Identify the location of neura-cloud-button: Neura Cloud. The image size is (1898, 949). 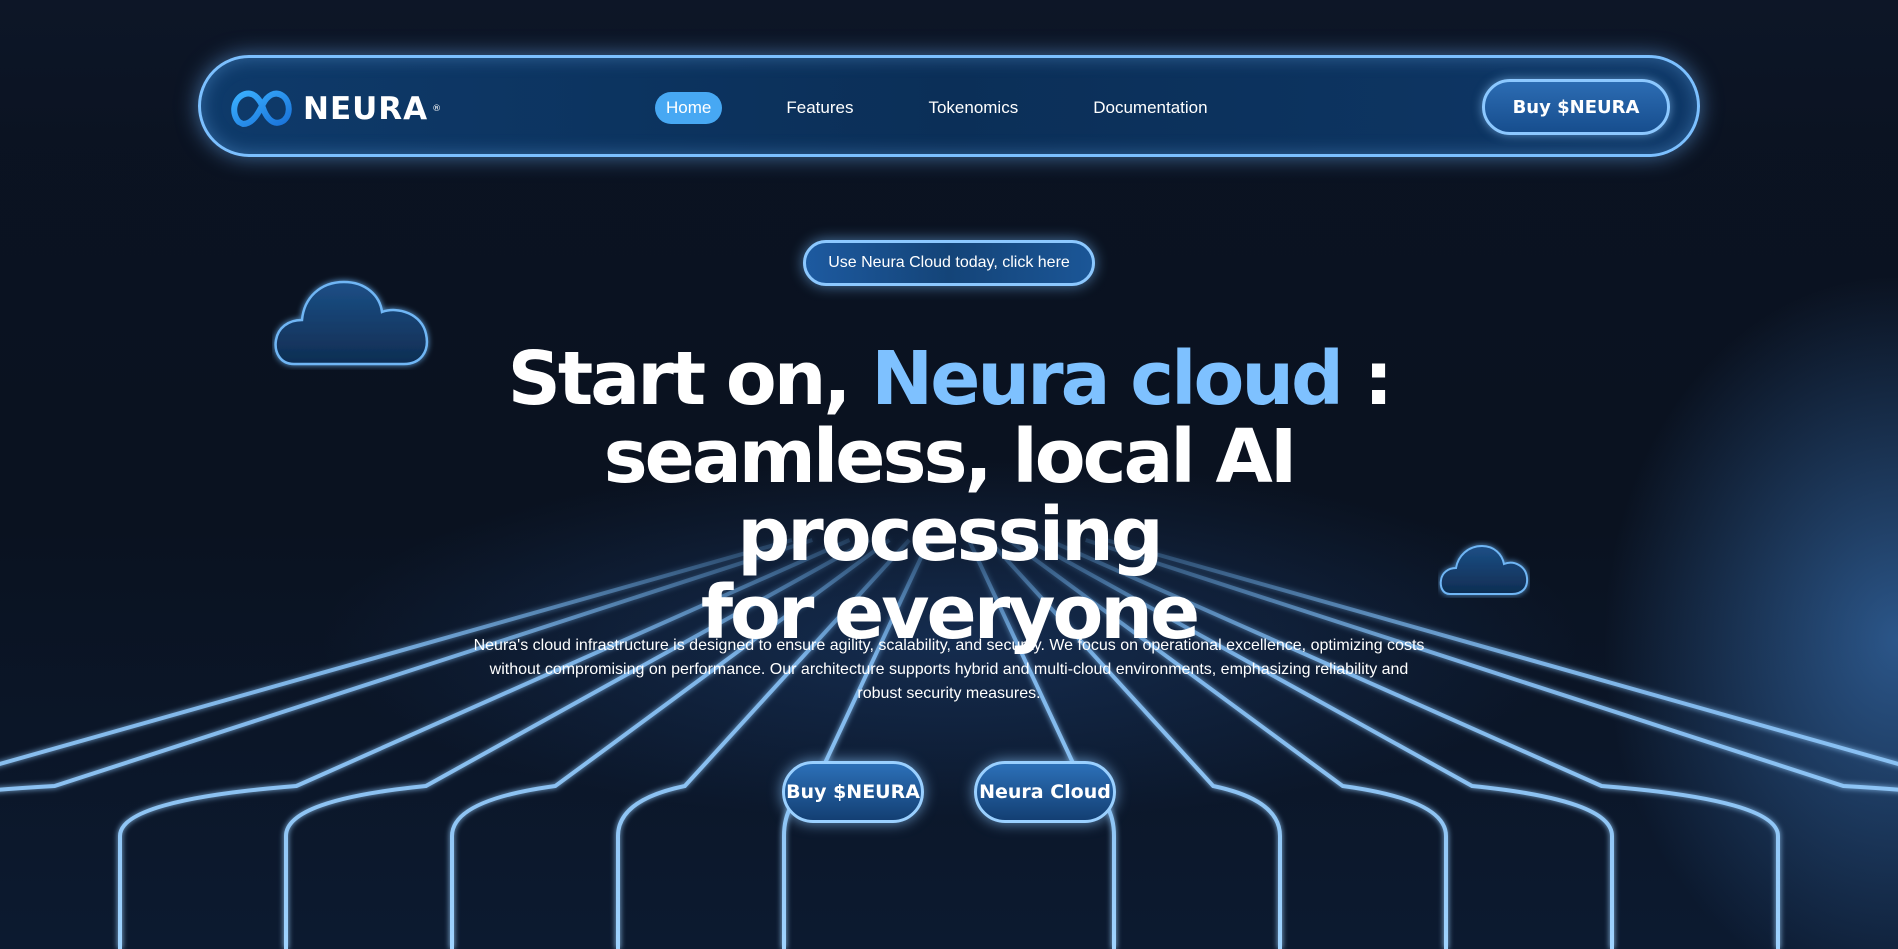
(1045, 792).